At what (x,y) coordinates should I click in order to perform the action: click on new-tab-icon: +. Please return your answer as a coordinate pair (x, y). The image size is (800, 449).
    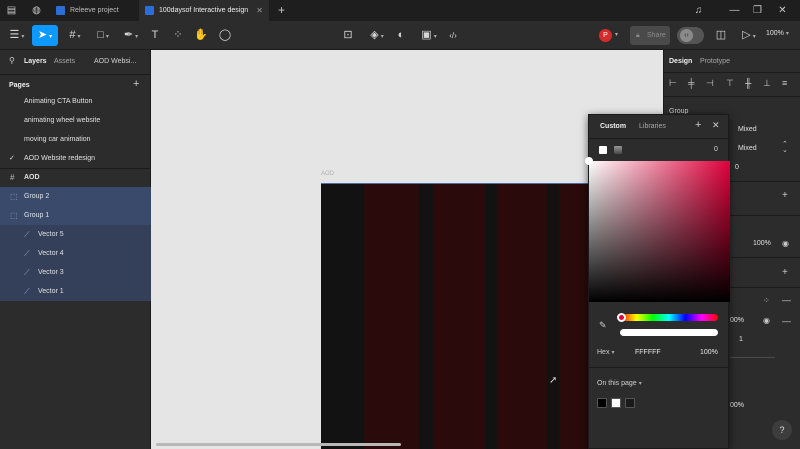
    Looking at the image, I should click on (281, 10).